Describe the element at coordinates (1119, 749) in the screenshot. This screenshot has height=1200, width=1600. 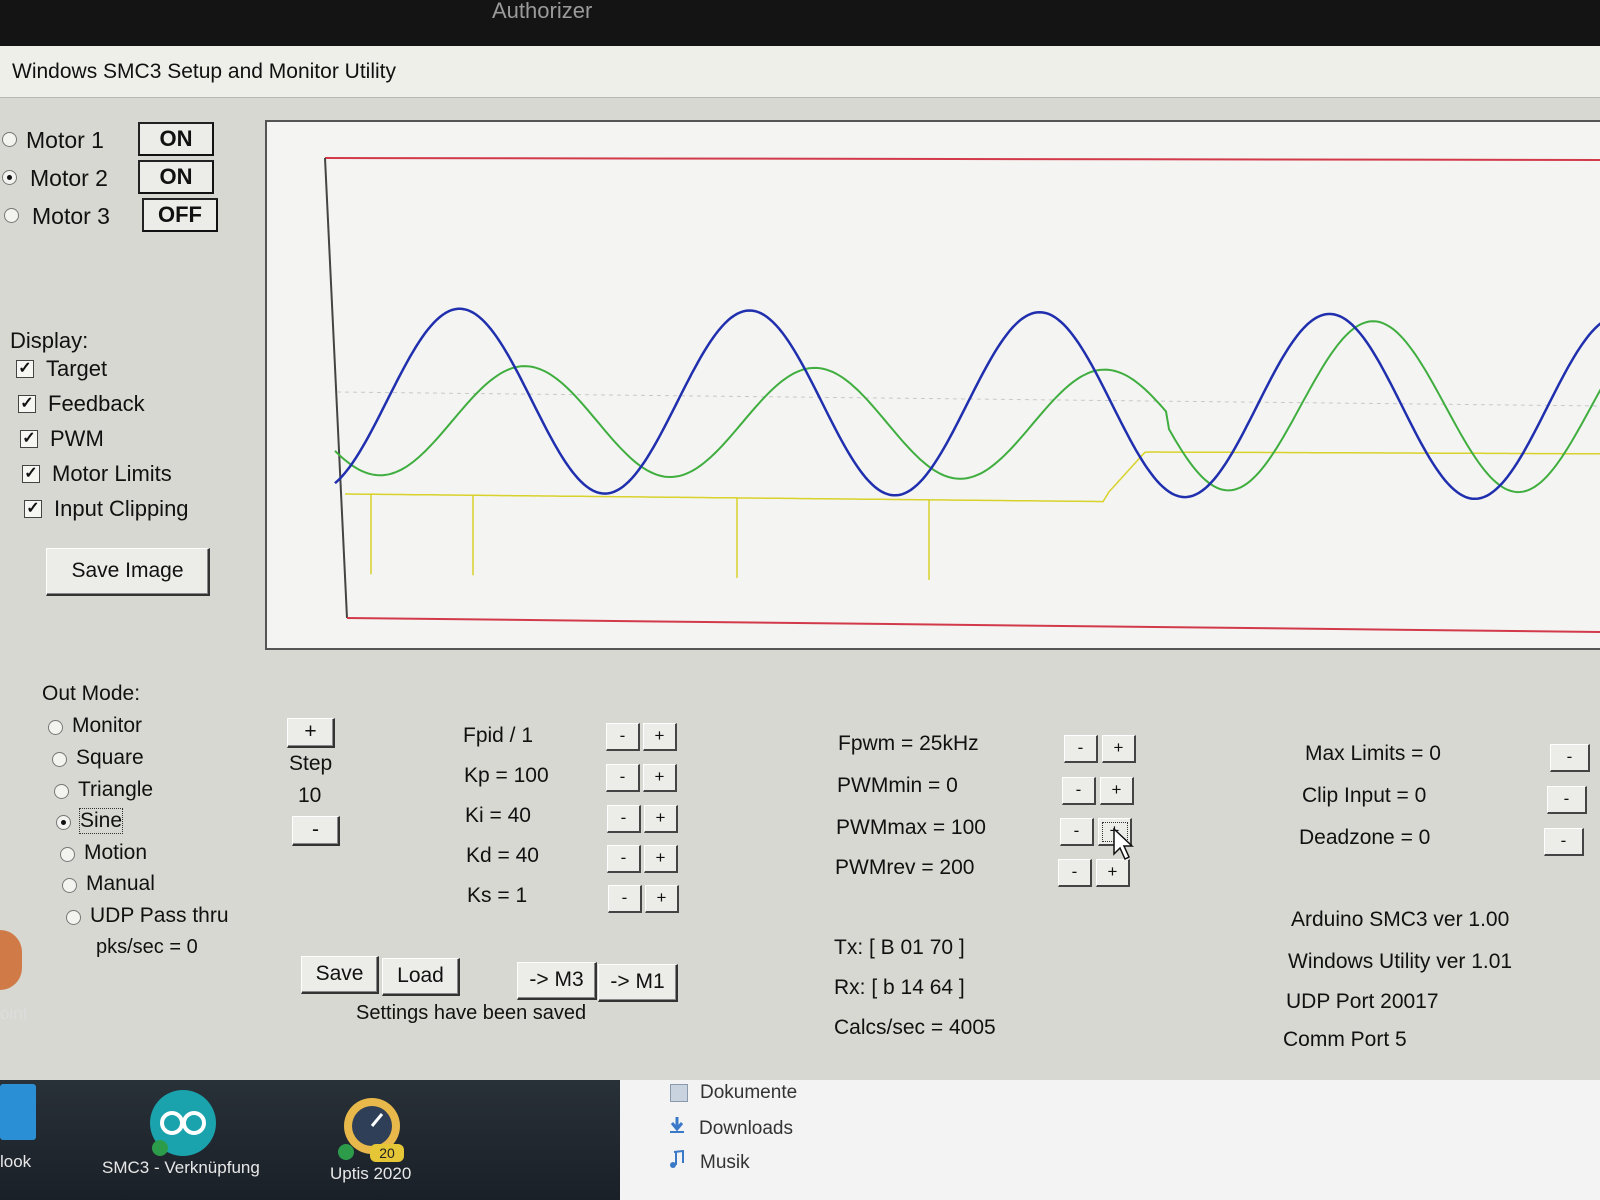
I see `fpwm-plus-button: +` at that location.